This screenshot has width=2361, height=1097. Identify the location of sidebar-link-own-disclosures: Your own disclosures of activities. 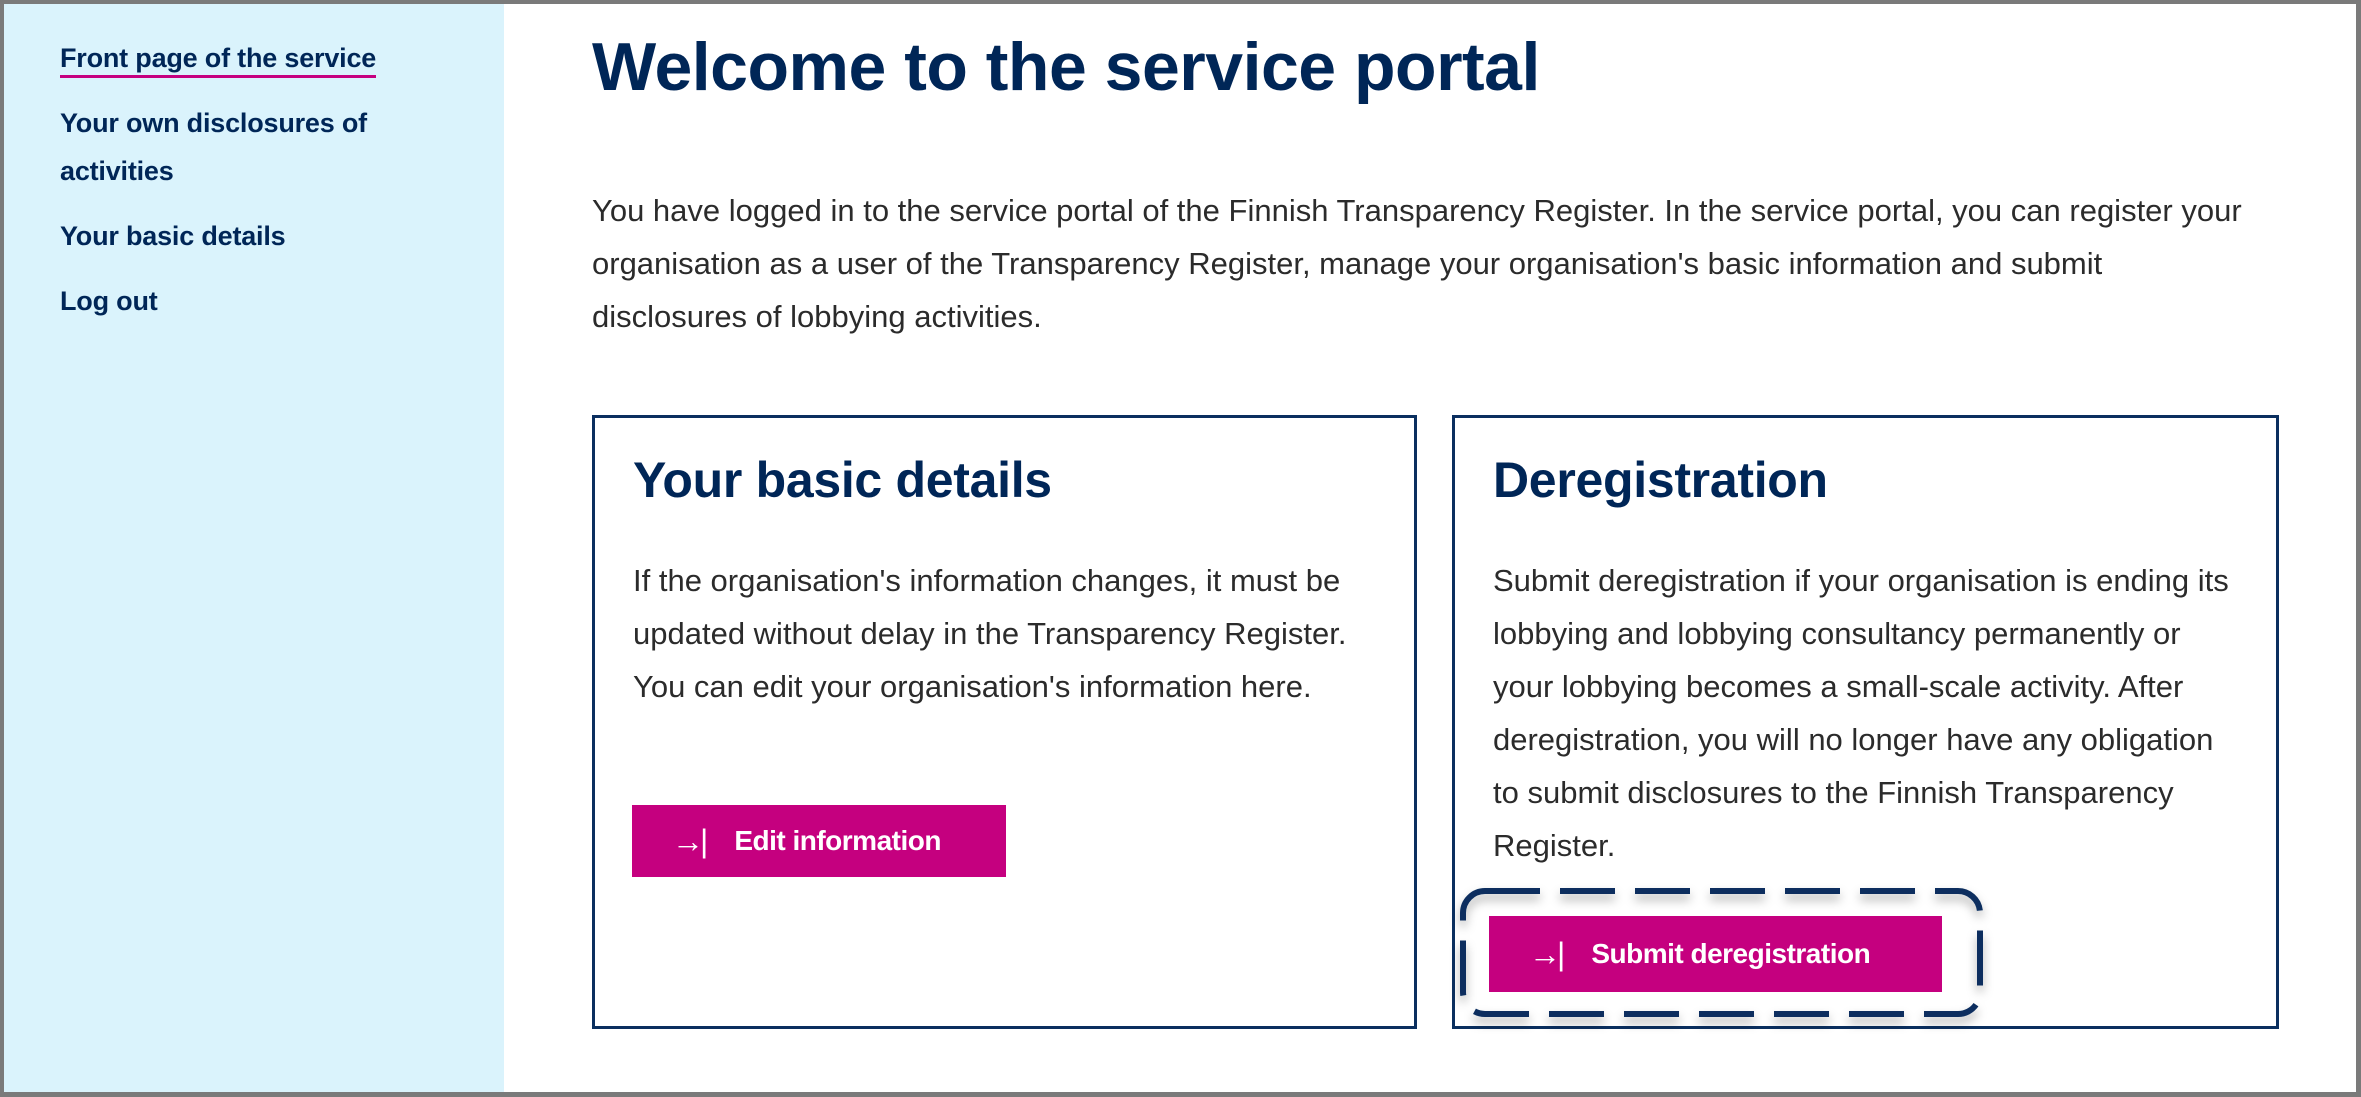
(213, 147).